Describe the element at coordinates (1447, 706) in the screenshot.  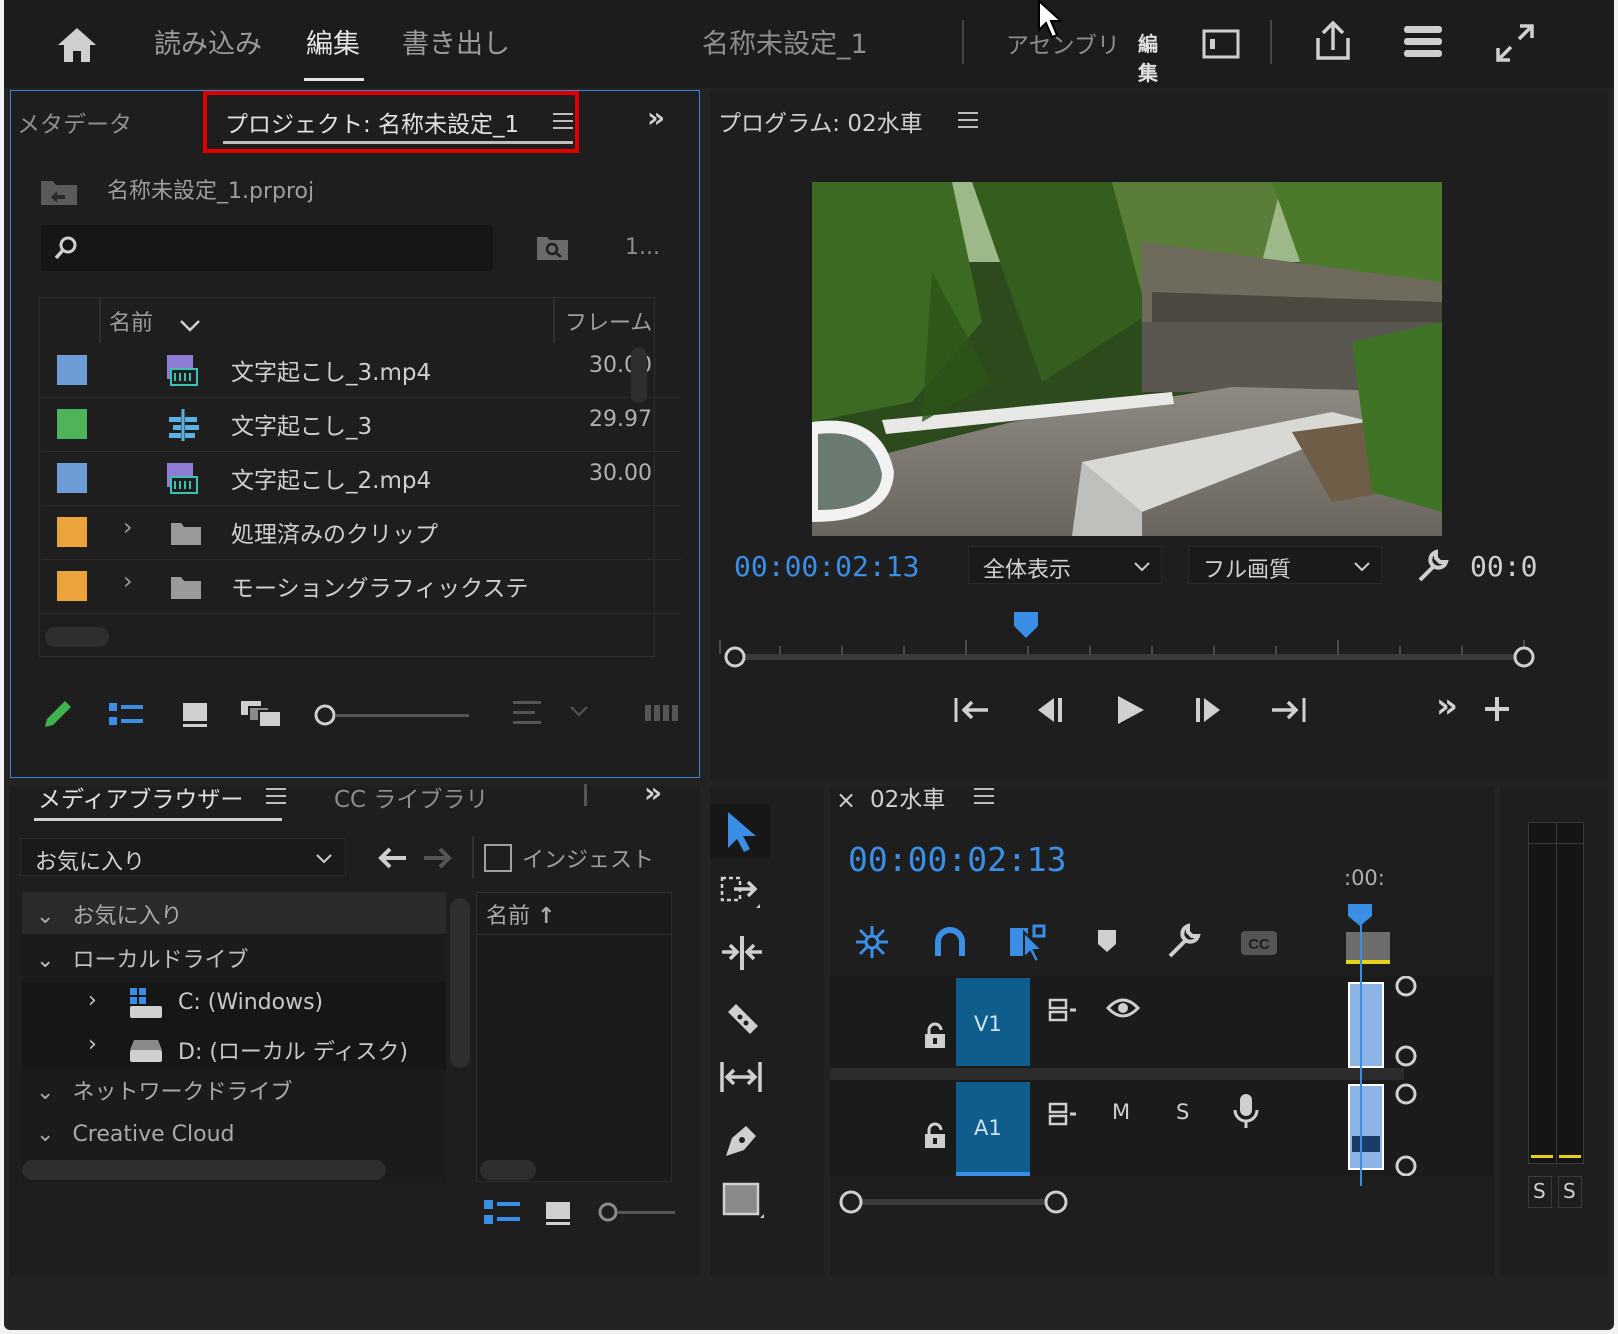
I see `more-controls-icon: »` at that location.